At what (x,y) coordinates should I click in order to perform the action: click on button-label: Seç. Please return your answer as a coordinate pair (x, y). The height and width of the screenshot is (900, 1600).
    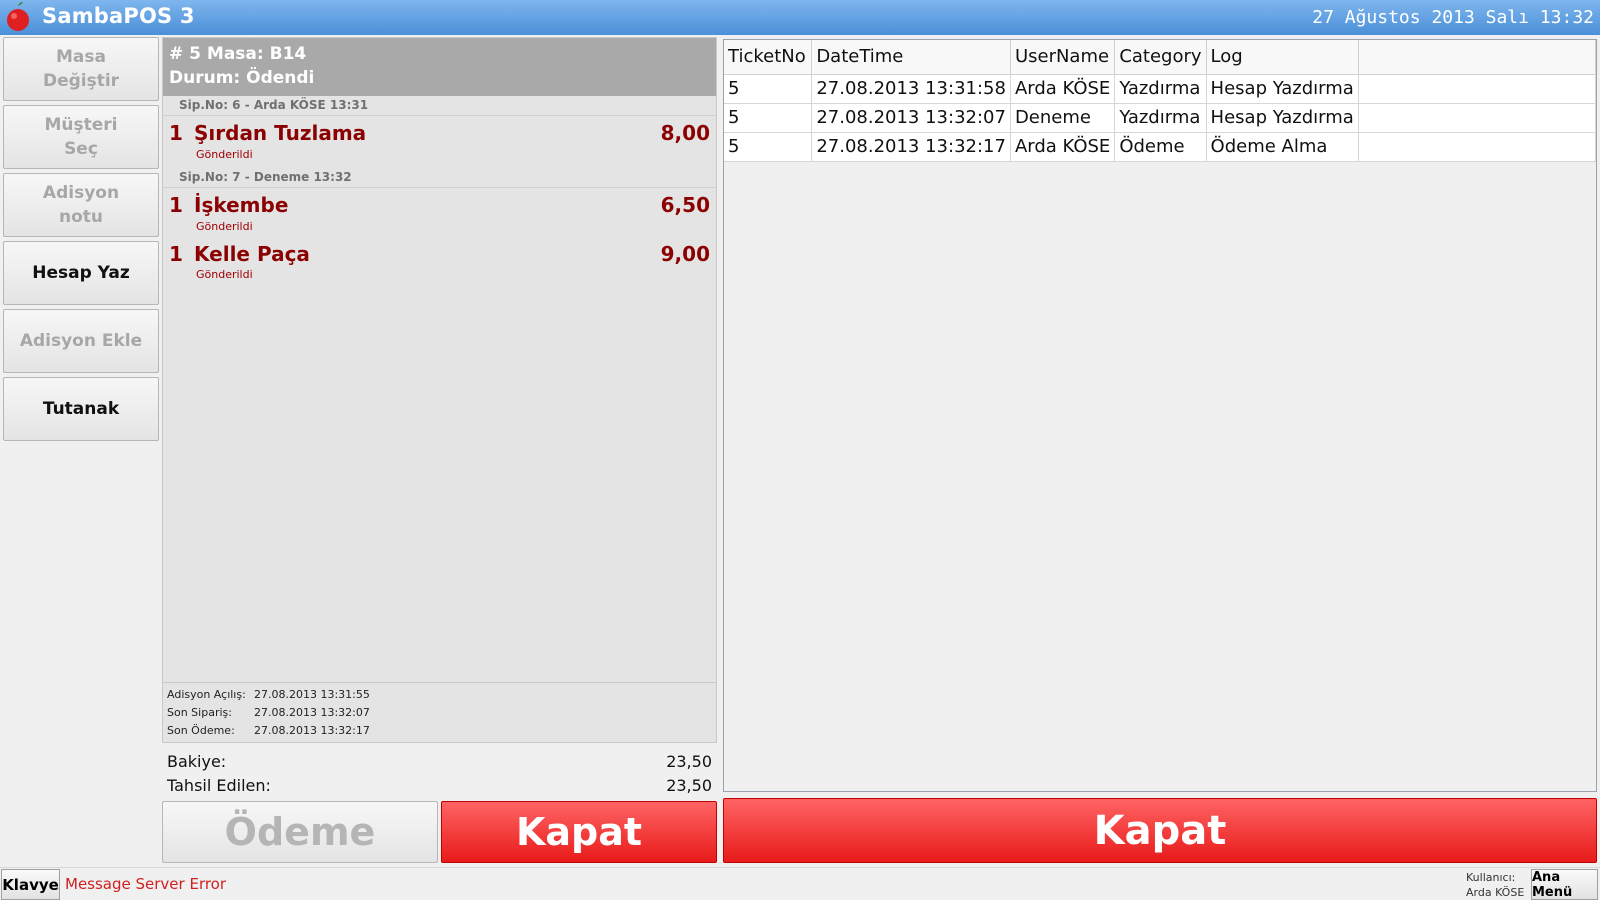
    Looking at the image, I should click on (81, 149).